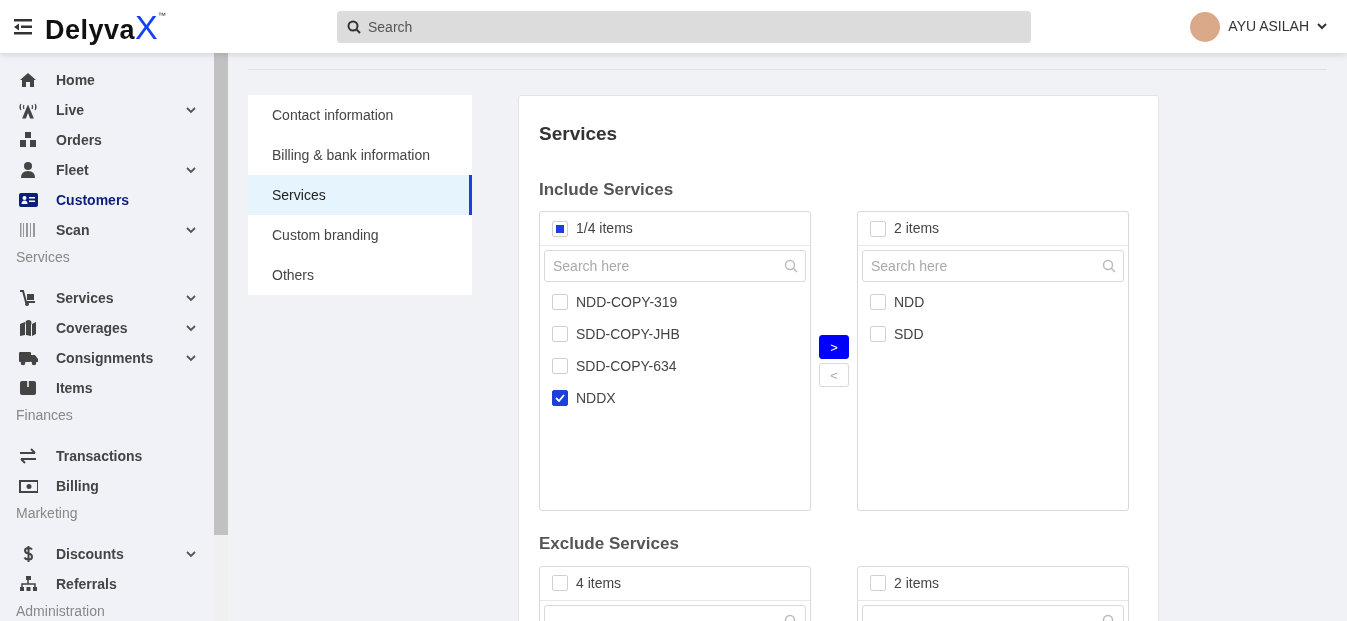 This screenshot has width=1347, height=621. What do you see at coordinates (609, 544) in the screenshot?
I see `section-title: Exclude Services` at bounding box center [609, 544].